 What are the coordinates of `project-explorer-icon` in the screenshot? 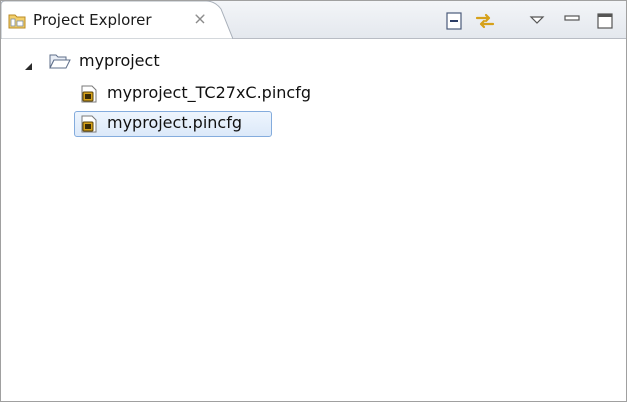 It's located at (18, 21).